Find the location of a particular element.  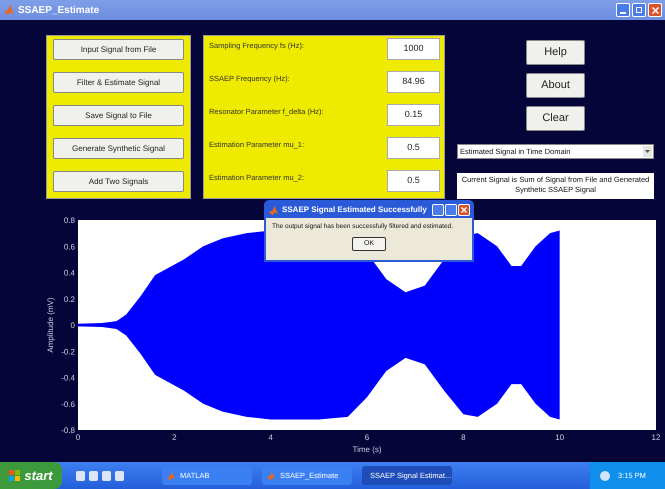

y-tick-label: 0.2 is located at coordinates (69, 299).